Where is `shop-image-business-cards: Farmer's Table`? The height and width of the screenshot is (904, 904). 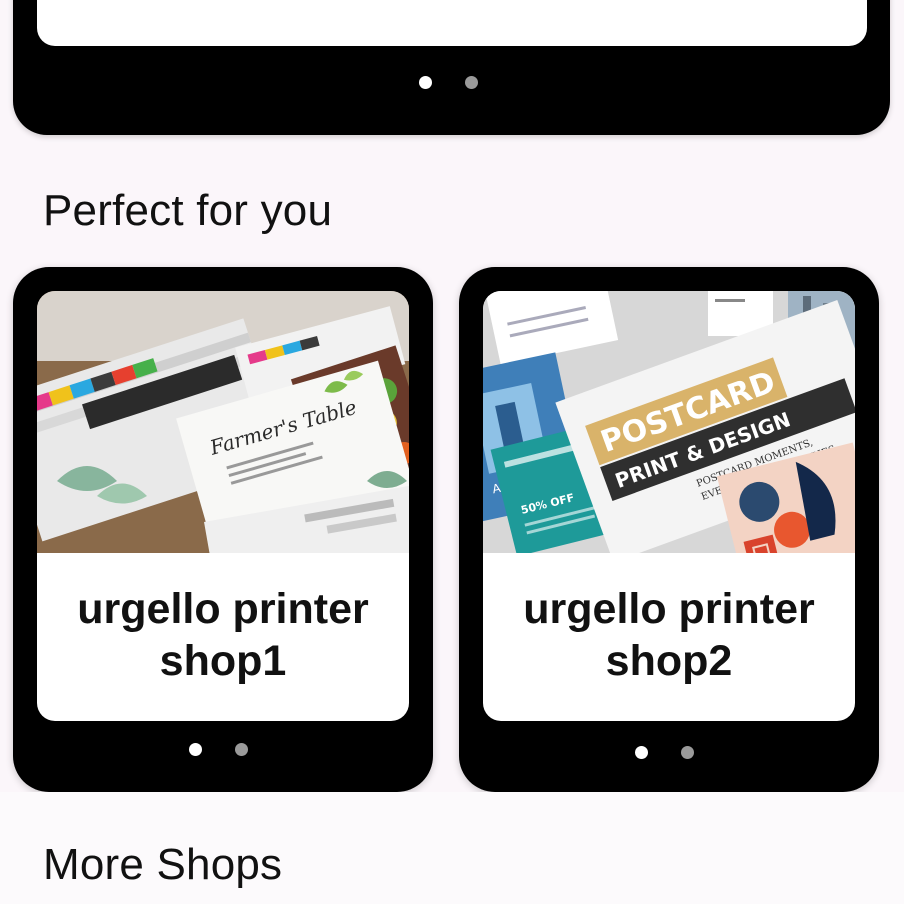 shop-image-business-cards: Farmer's Table is located at coordinates (223, 422).